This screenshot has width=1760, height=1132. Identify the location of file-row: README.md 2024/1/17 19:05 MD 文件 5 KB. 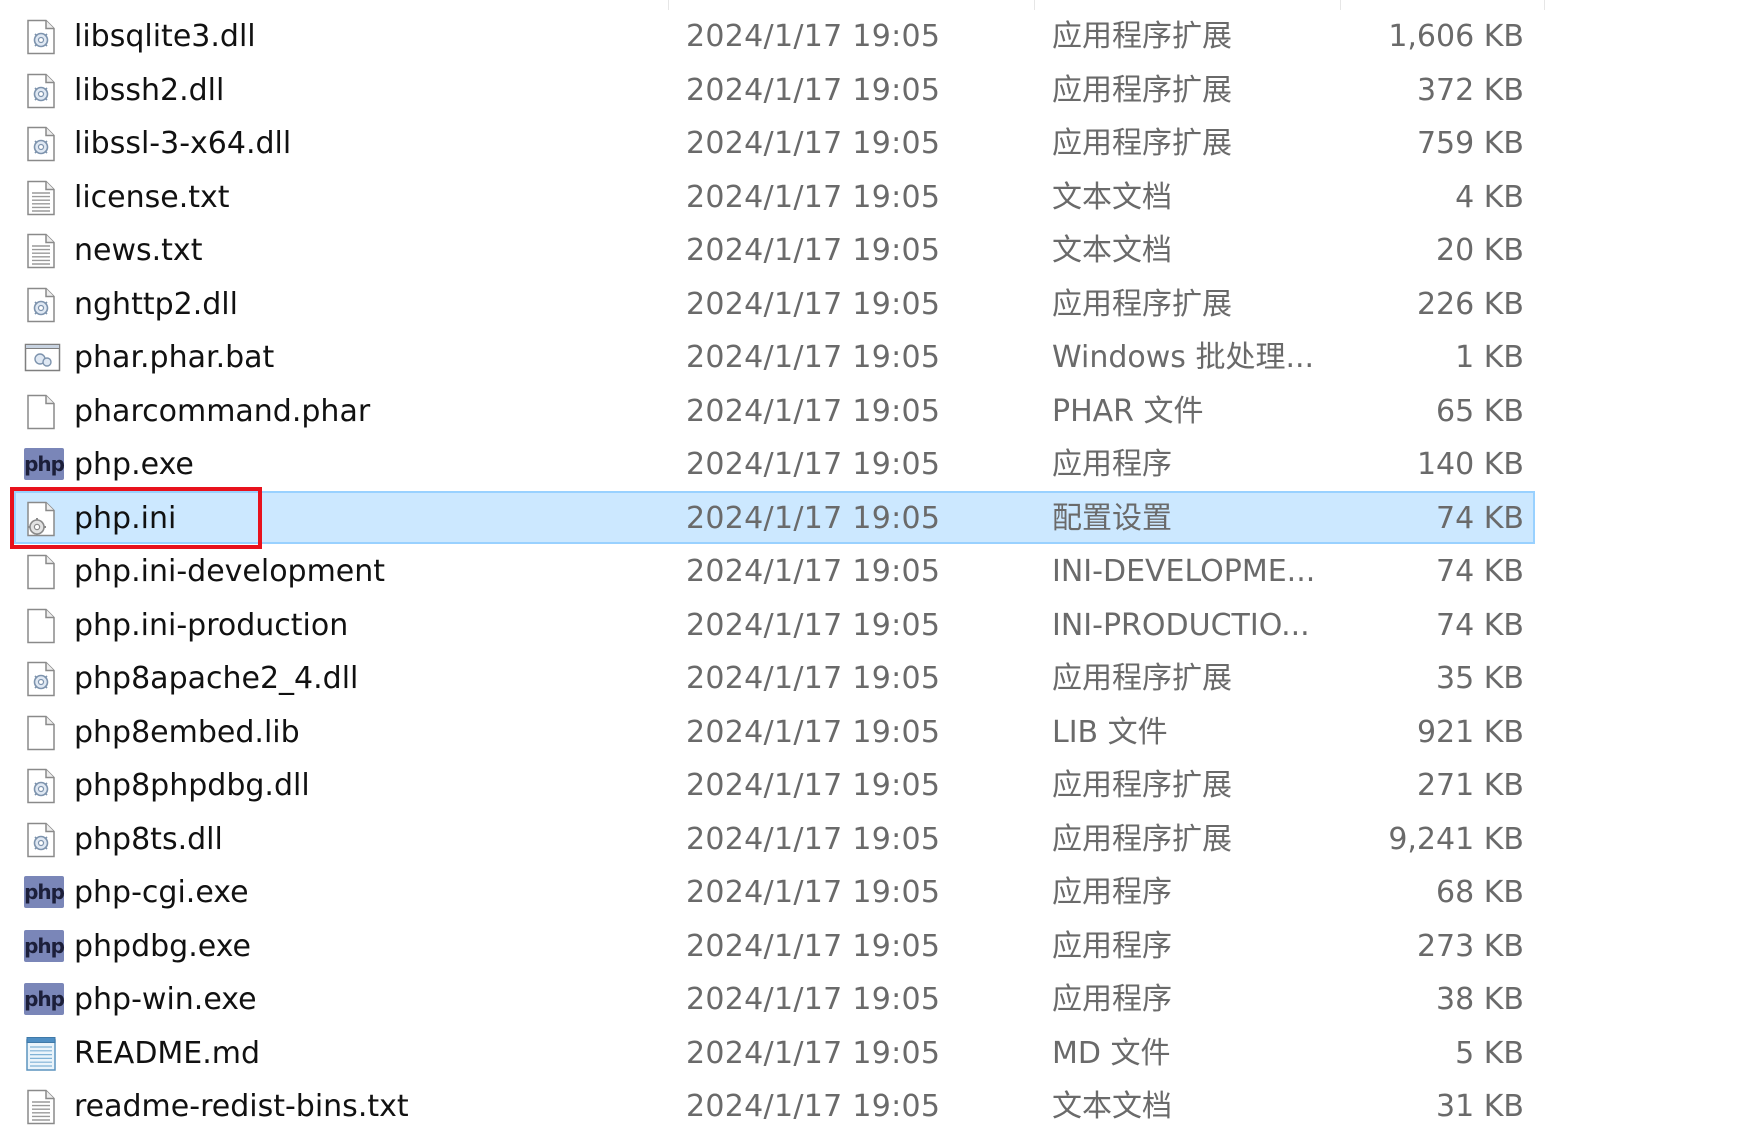
(880, 1054).